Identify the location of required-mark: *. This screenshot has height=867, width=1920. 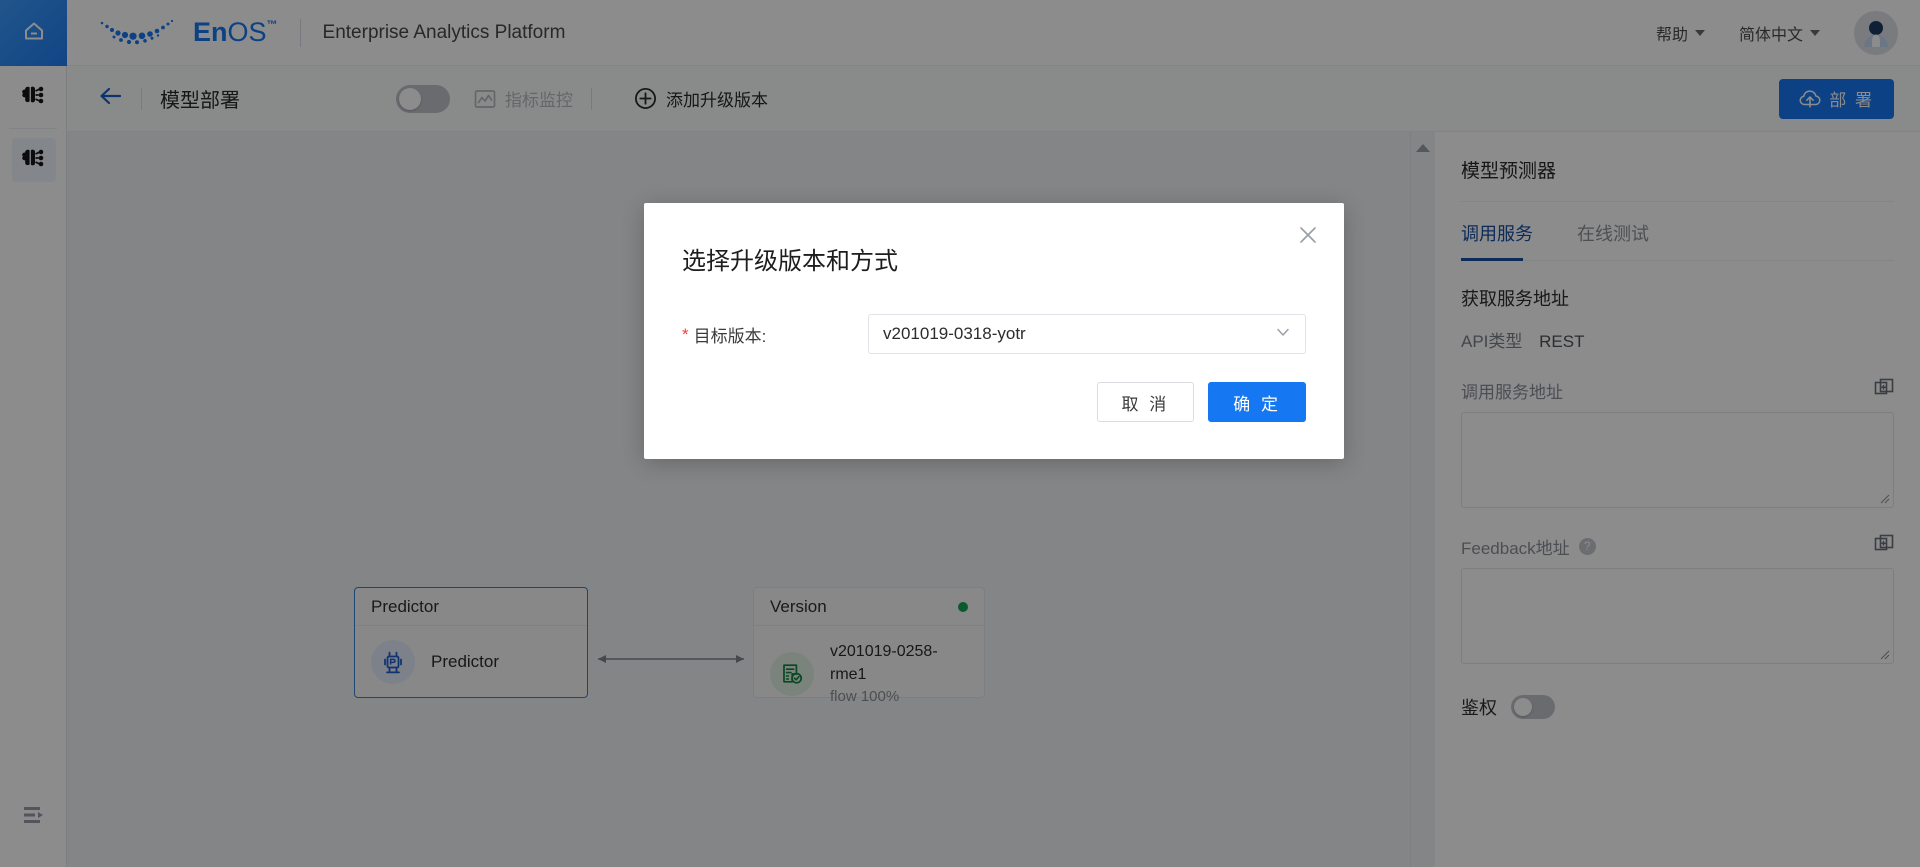
(685, 334).